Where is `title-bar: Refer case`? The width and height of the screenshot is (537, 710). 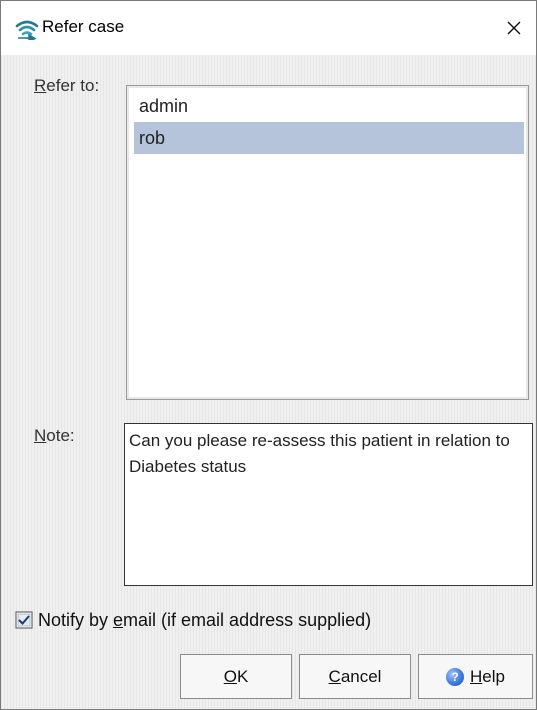 title-bar: Refer case is located at coordinates (268, 28).